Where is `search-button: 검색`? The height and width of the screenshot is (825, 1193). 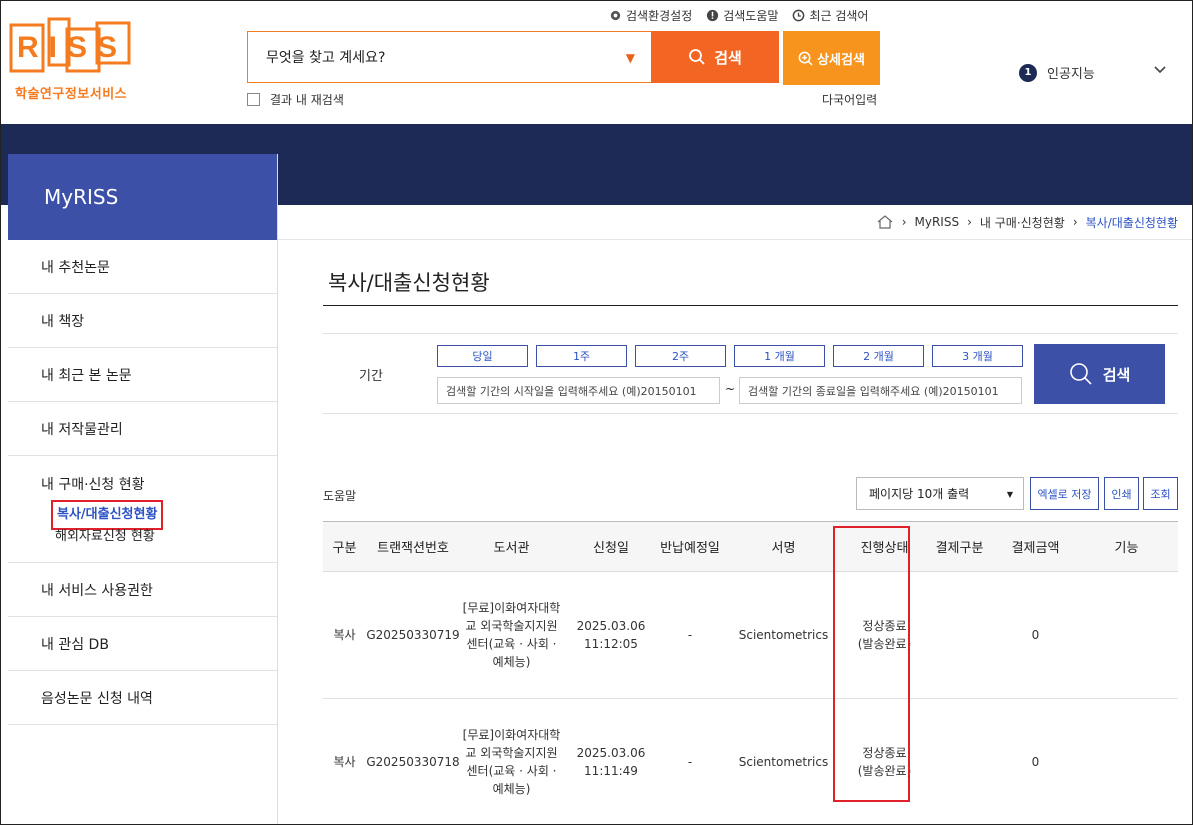 search-button: 검색 is located at coordinates (715, 57).